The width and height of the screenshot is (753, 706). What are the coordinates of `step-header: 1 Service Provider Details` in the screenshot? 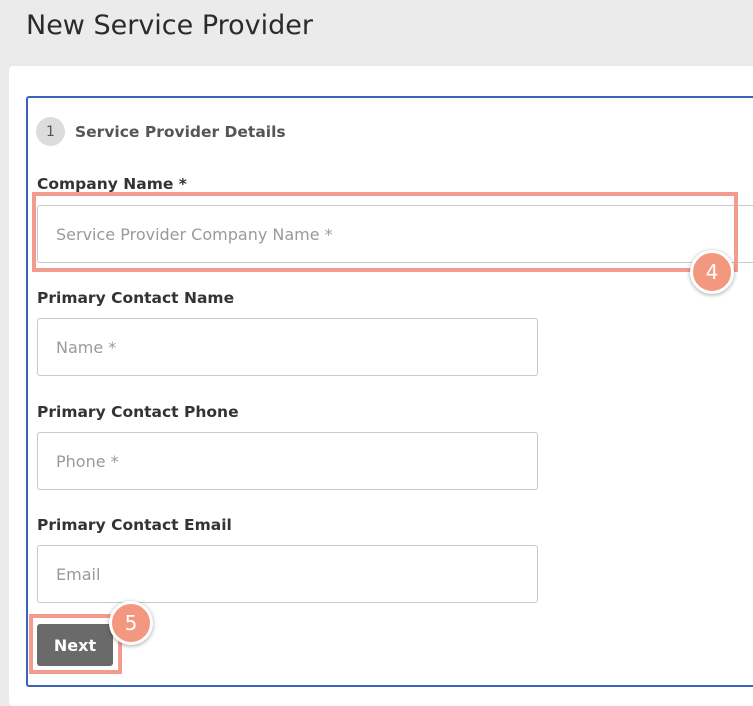 It's located at (161, 131).